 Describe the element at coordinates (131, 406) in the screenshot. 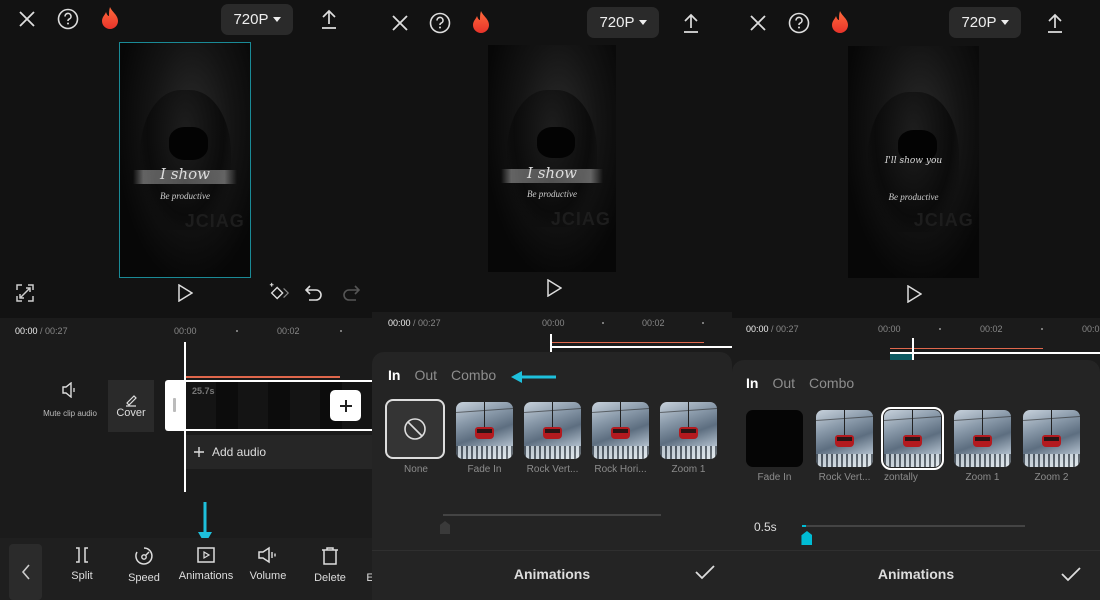

I see `cover-button: Cover` at that location.